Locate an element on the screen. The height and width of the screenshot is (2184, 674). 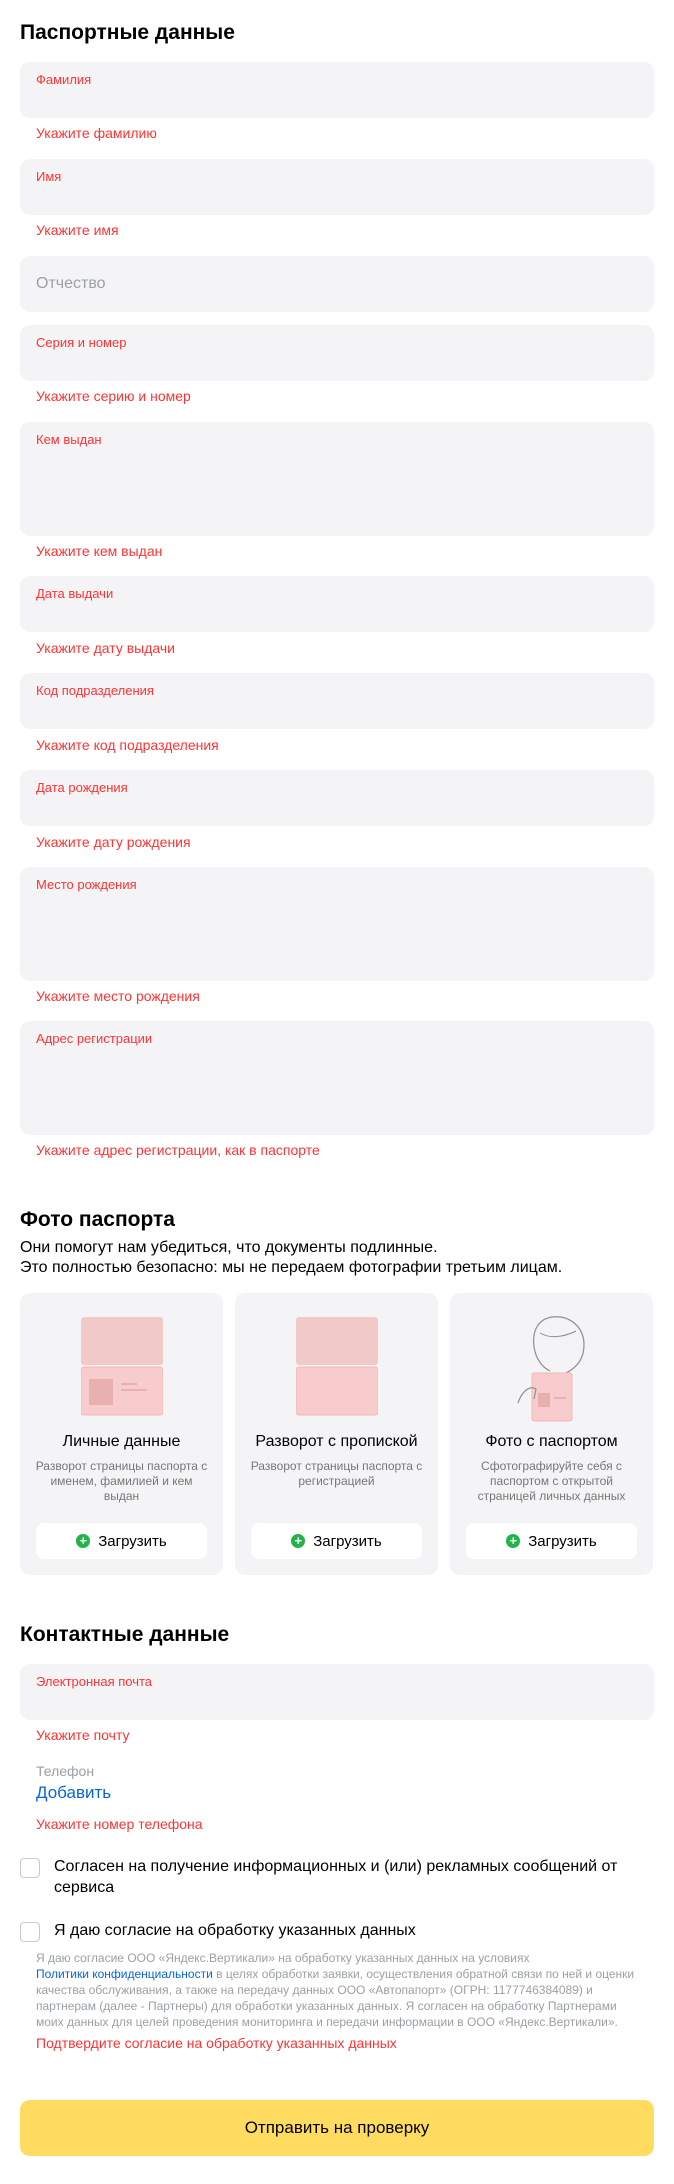
issue-date-field: Дата выдачи is located at coordinates (337, 604).